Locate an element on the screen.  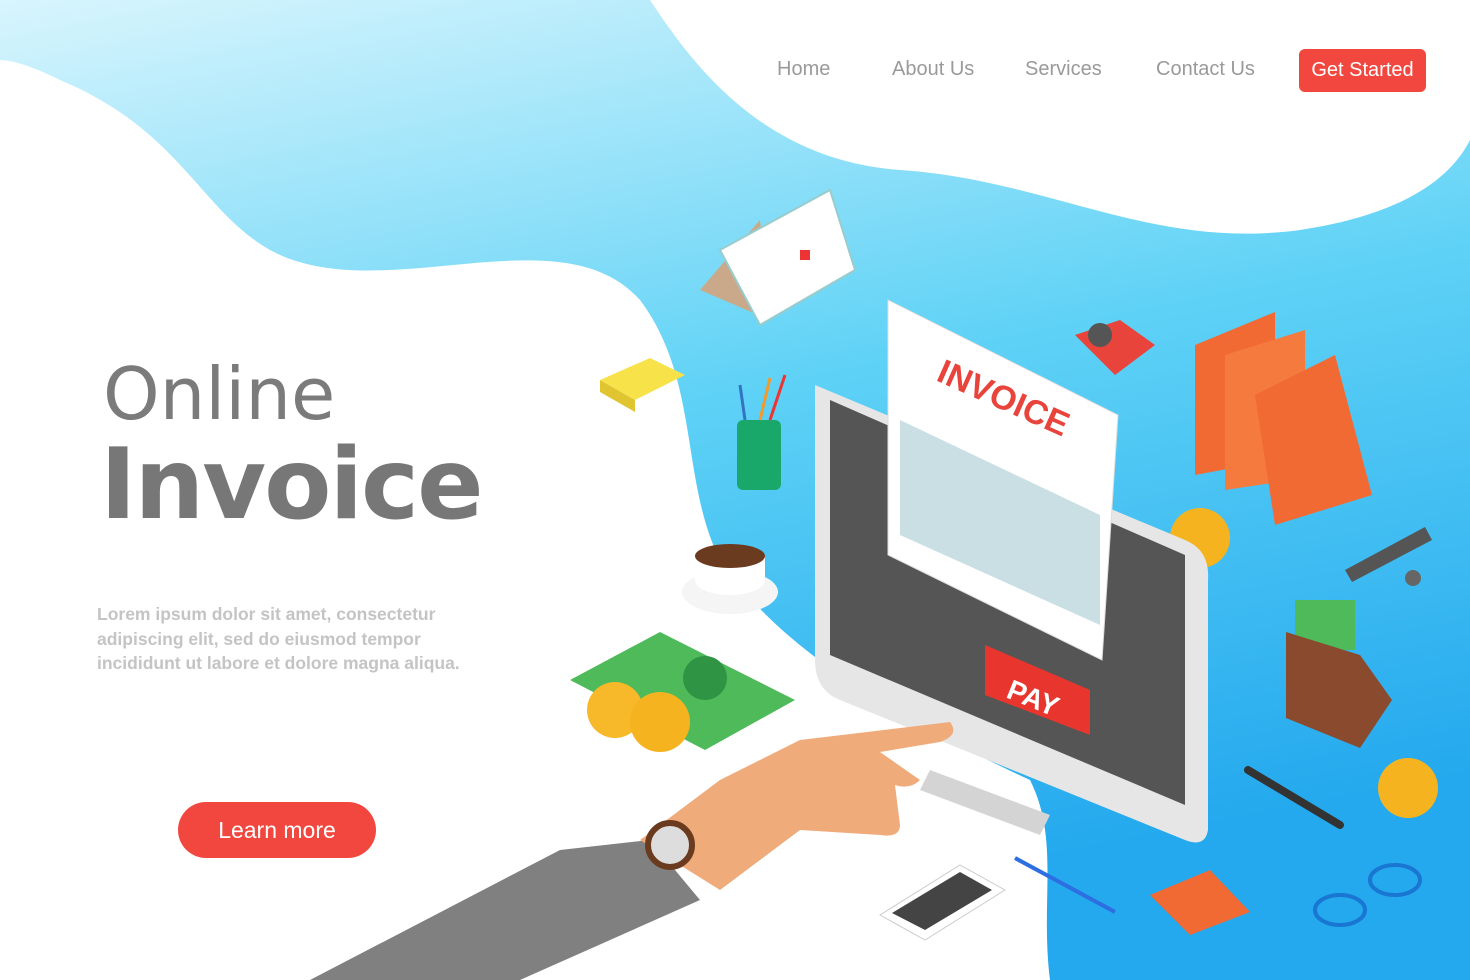
get-started-button: Get Started is located at coordinates (1362, 70).